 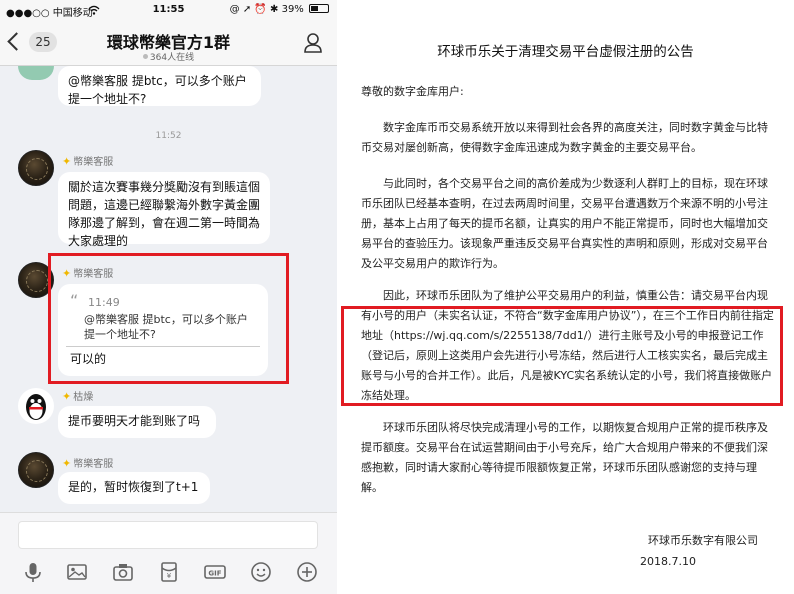 I want to click on chat-toolbar: ¥ GIF, so click(x=168, y=571).